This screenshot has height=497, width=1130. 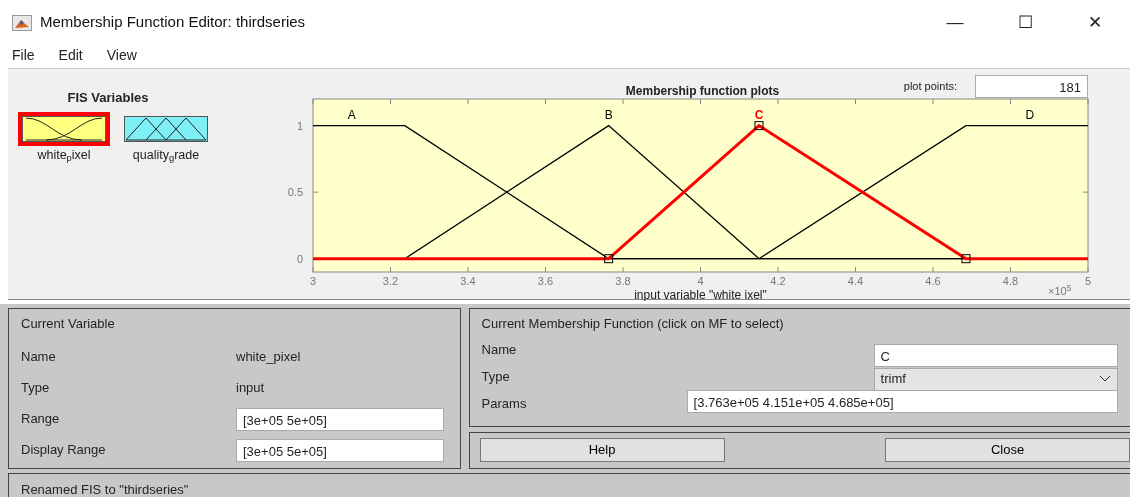 What do you see at coordinates (351, 114) in the screenshot?
I see `curve-label: A` at bounding box center [351, 114].